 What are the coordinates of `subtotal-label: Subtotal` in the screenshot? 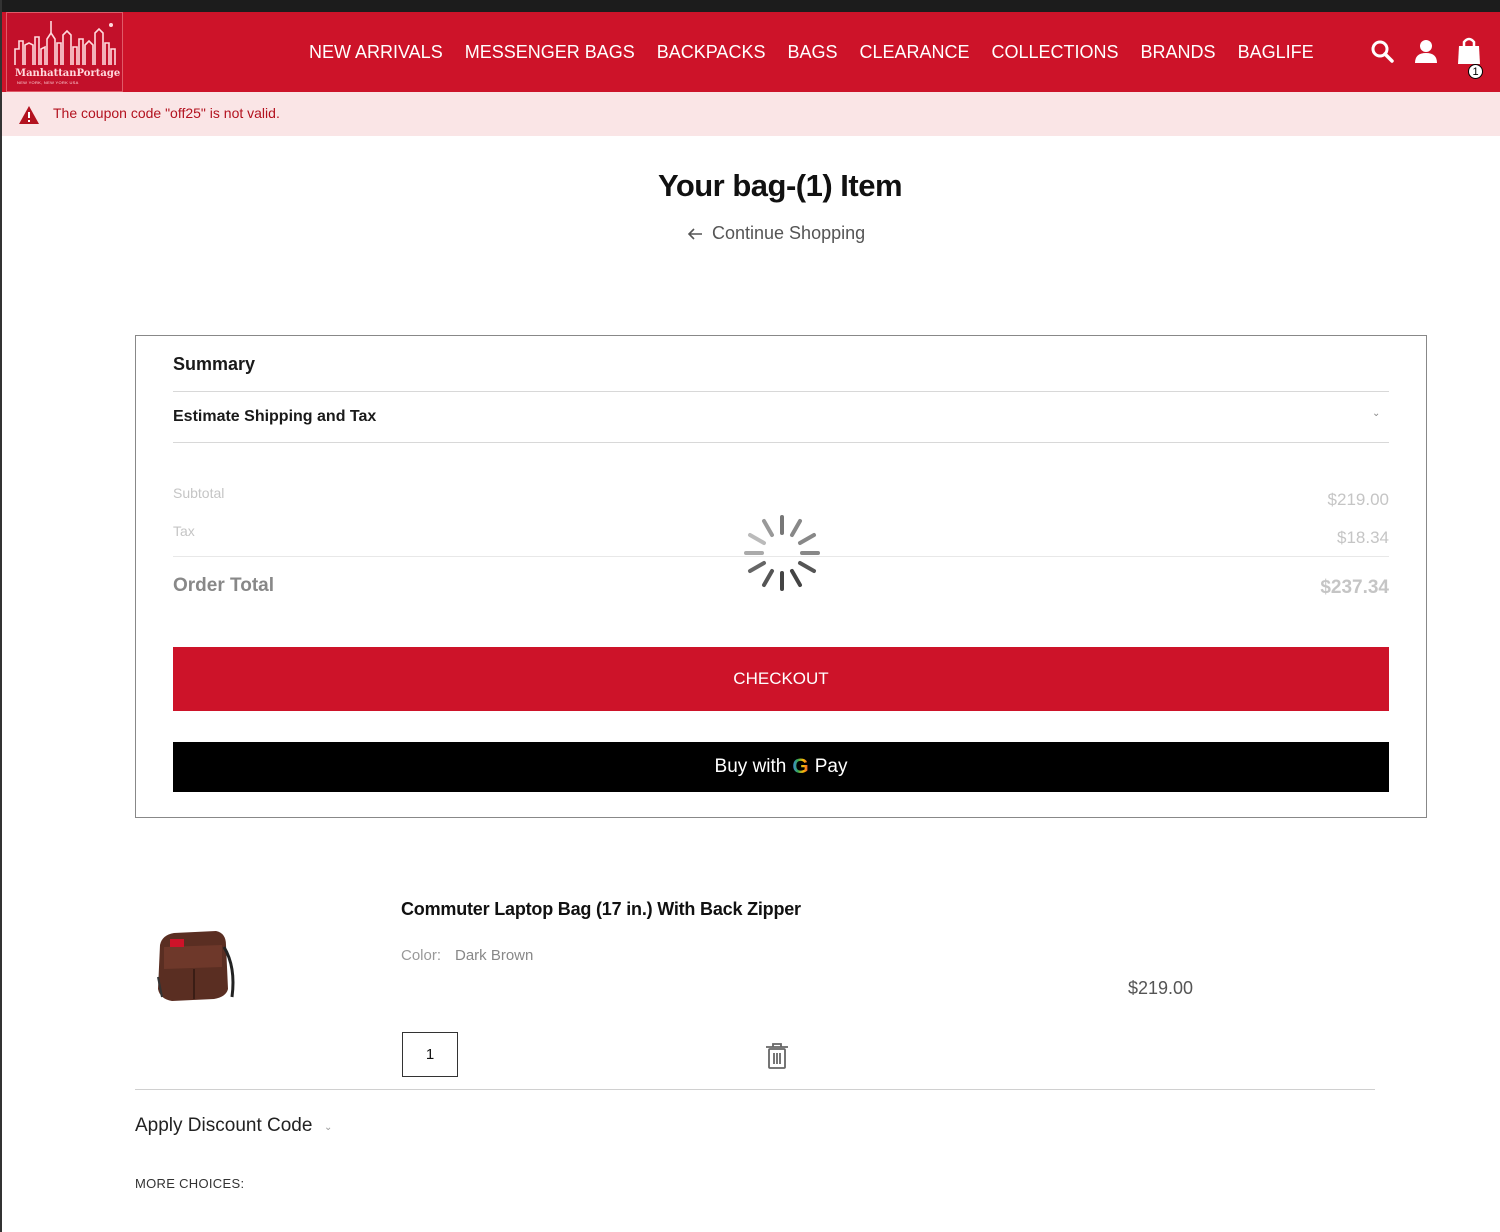 It's located at (199, 493).